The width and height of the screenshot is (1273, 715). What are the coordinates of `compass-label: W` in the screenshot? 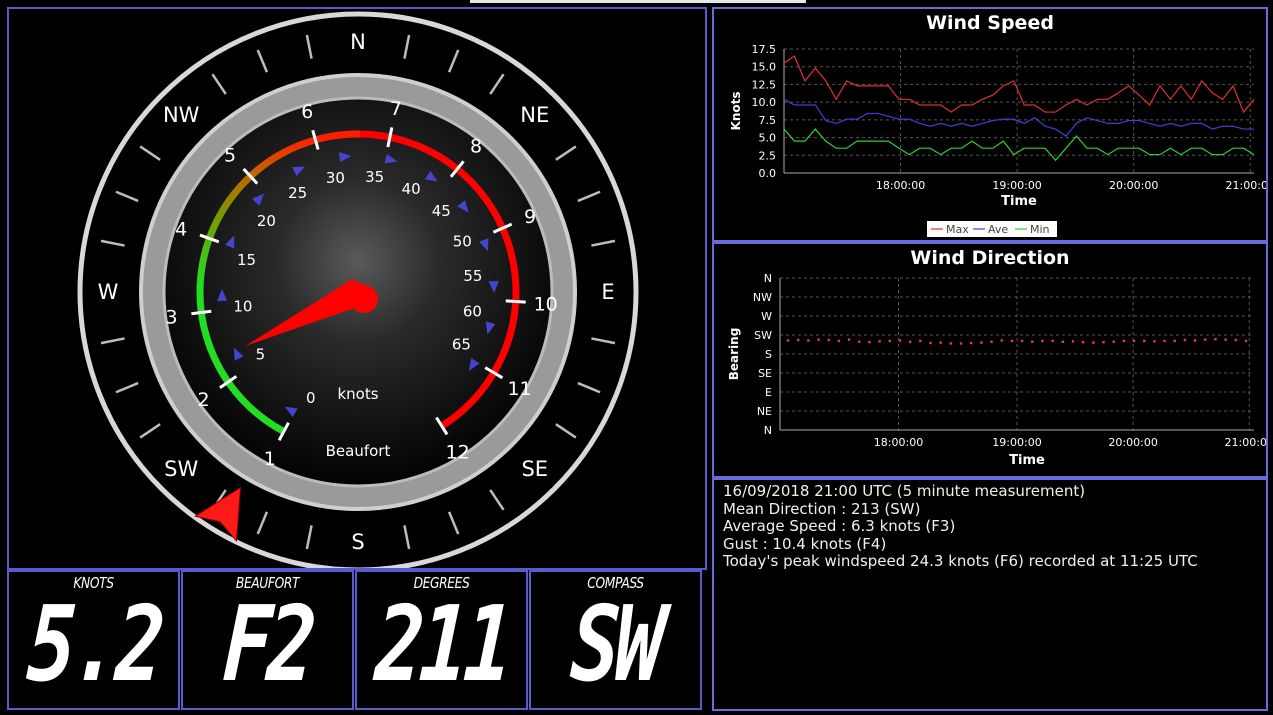 It's located at (108, 292).